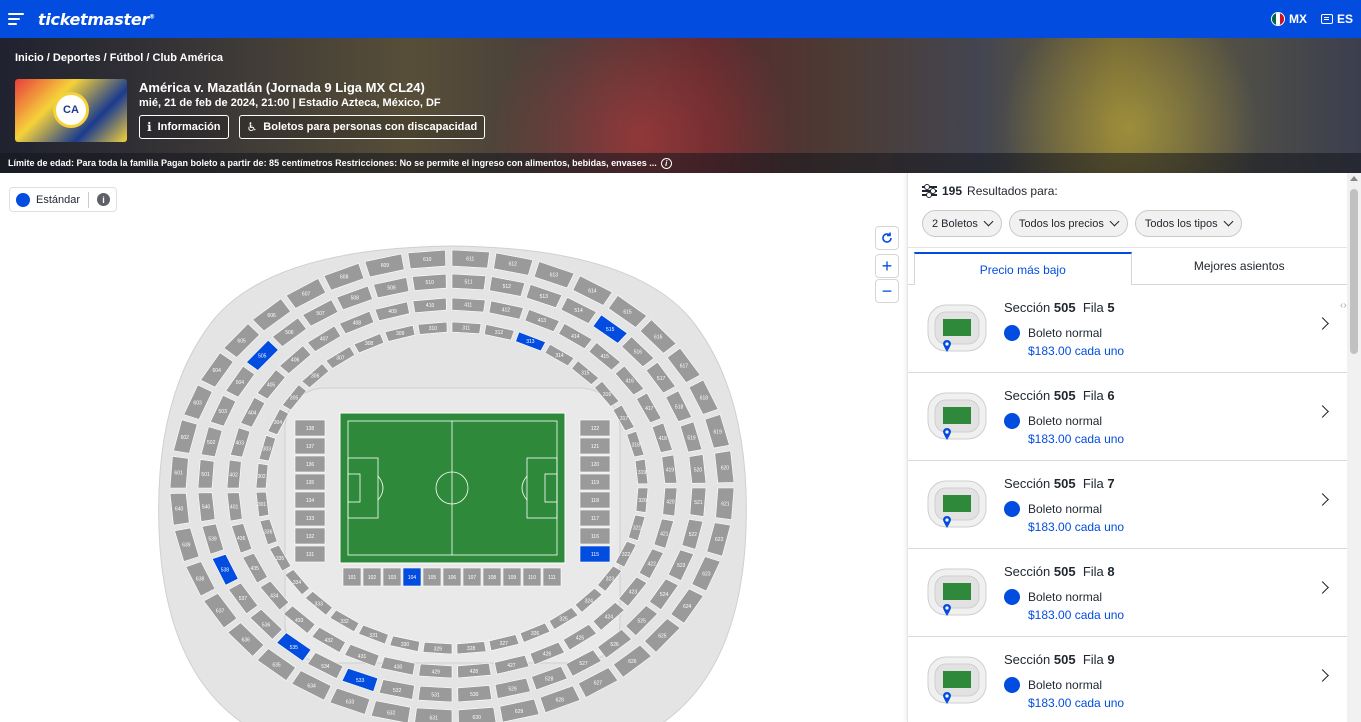  What do you see at coordinates (1354, 271) in the screenshot?
I see `scroll-thumb` at bounding box center [1354, 271].